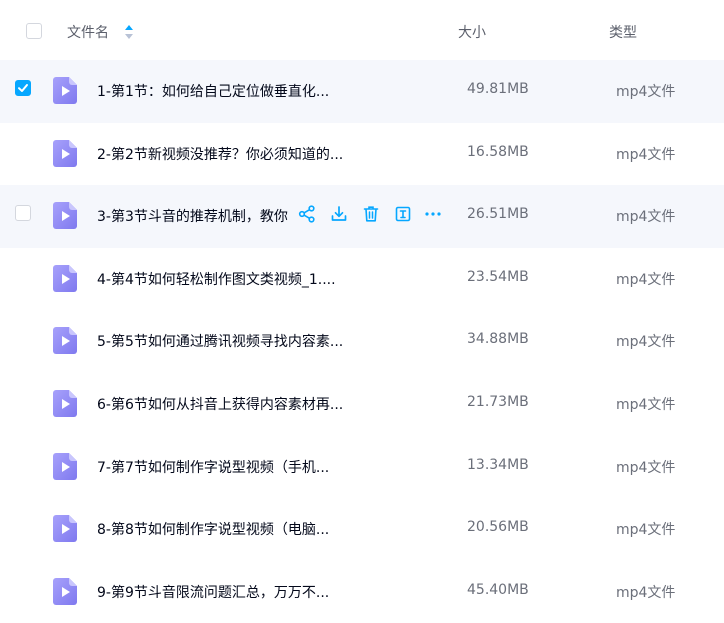 The width and height of the screenshot is (724, 623). Describe the element at coordinates (498, 89) in the screenshot. I see `file-size: 49.81MB` at that location.